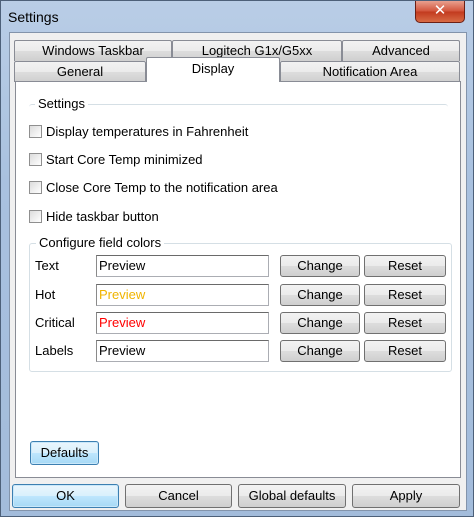 This screenshot has width=474, height=517. I want to click on option-start-minimized: Start Core Temp minimized, so click(179, 160).